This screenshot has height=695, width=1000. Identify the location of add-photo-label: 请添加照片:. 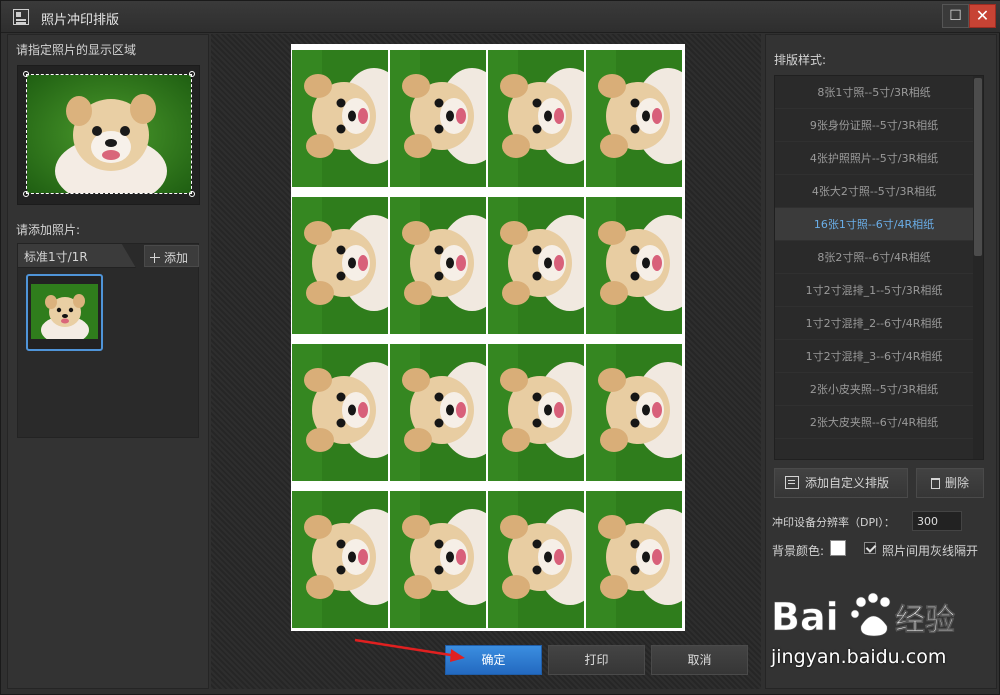
(48, 230).